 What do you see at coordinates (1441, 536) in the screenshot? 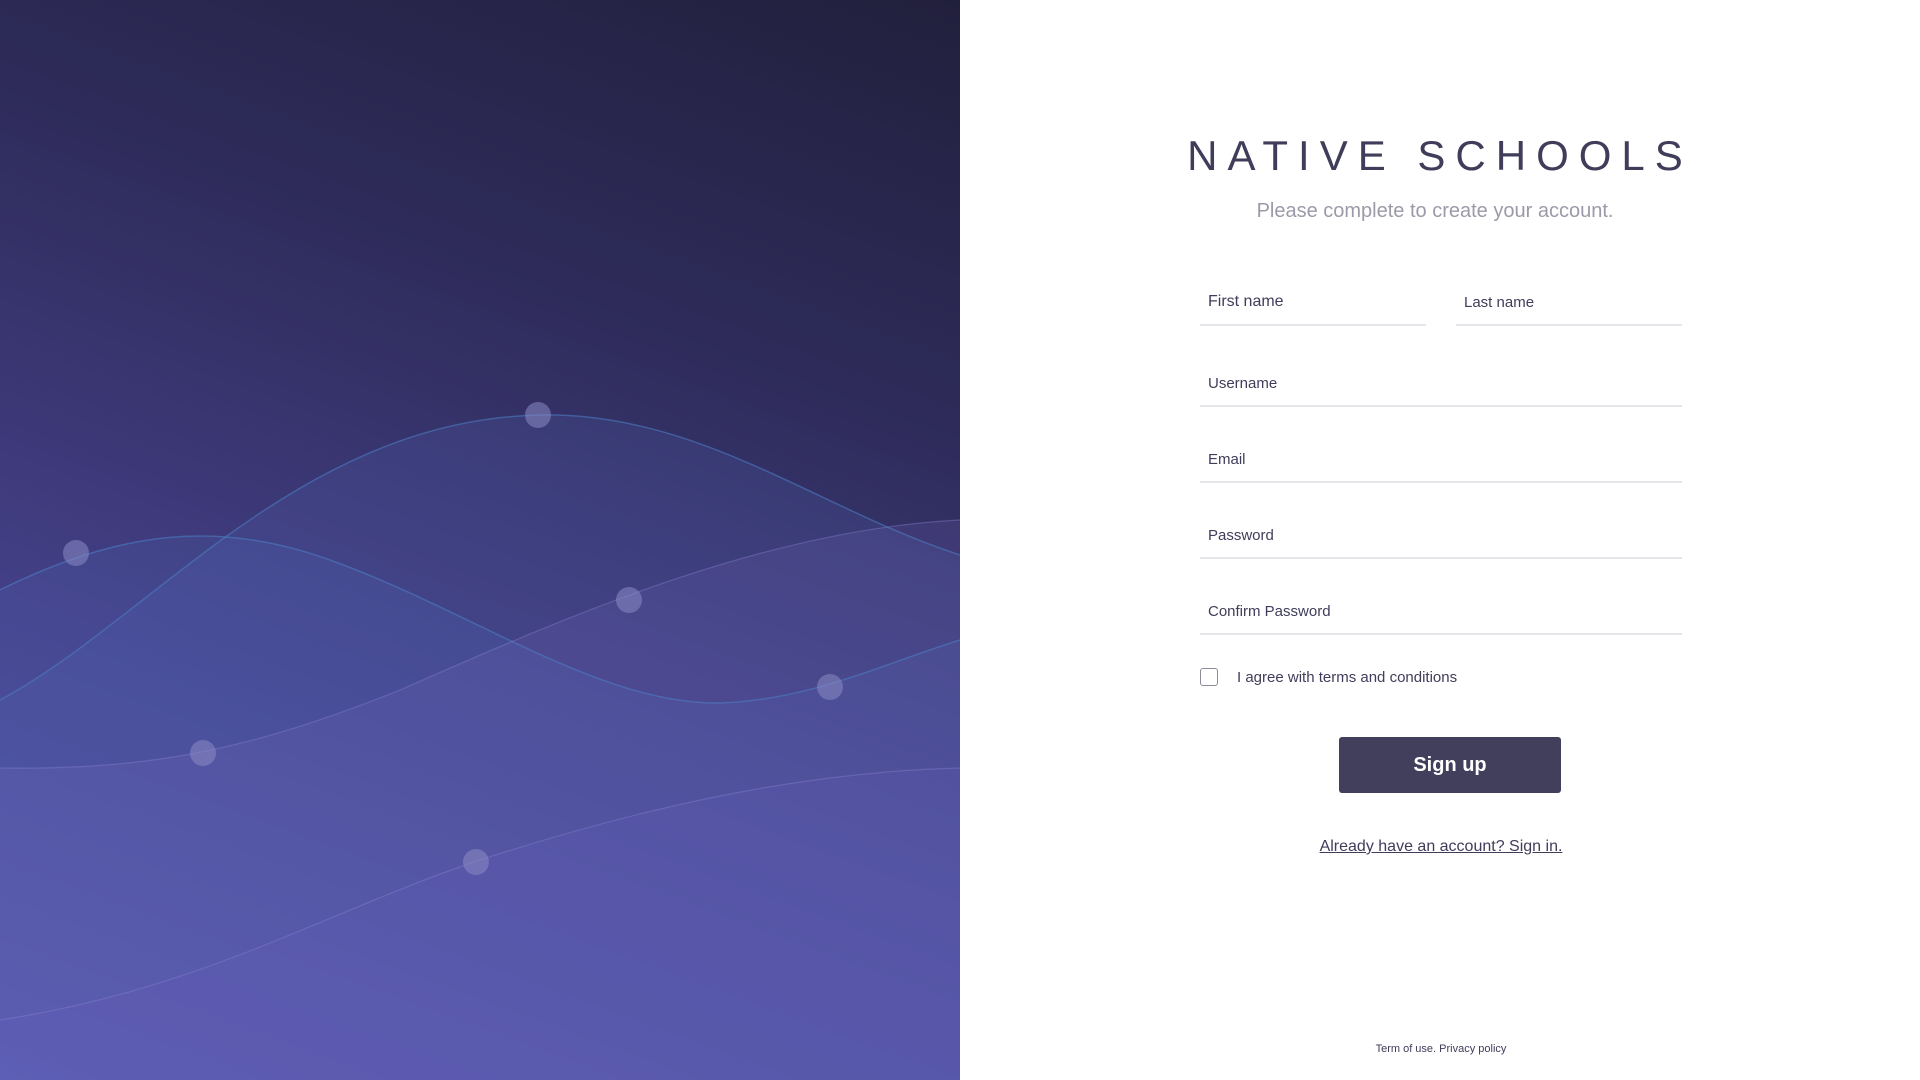
I see `password-field` at bounding box center [1441, 536].